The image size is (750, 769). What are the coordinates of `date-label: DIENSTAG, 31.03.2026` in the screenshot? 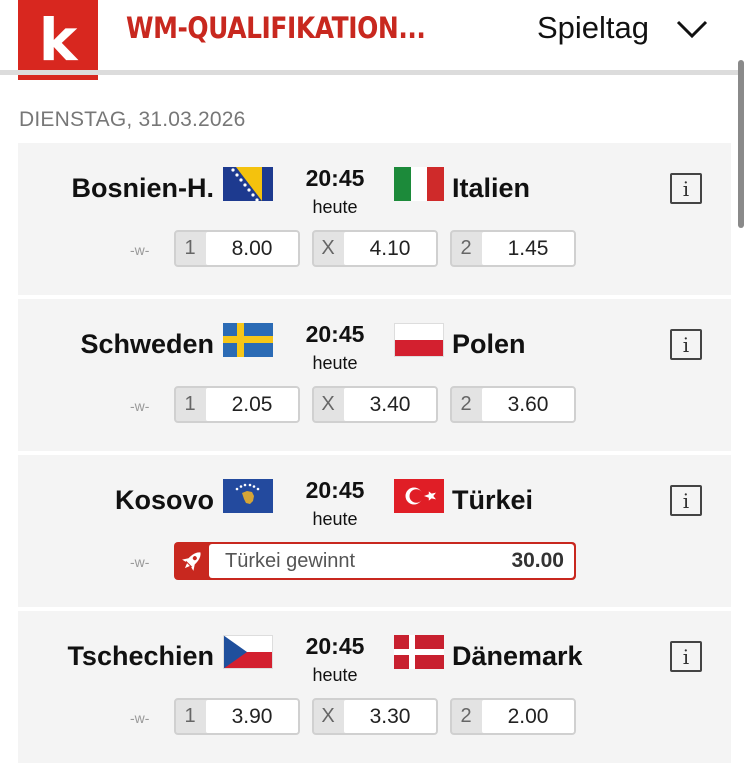 It's located at (132, 119).